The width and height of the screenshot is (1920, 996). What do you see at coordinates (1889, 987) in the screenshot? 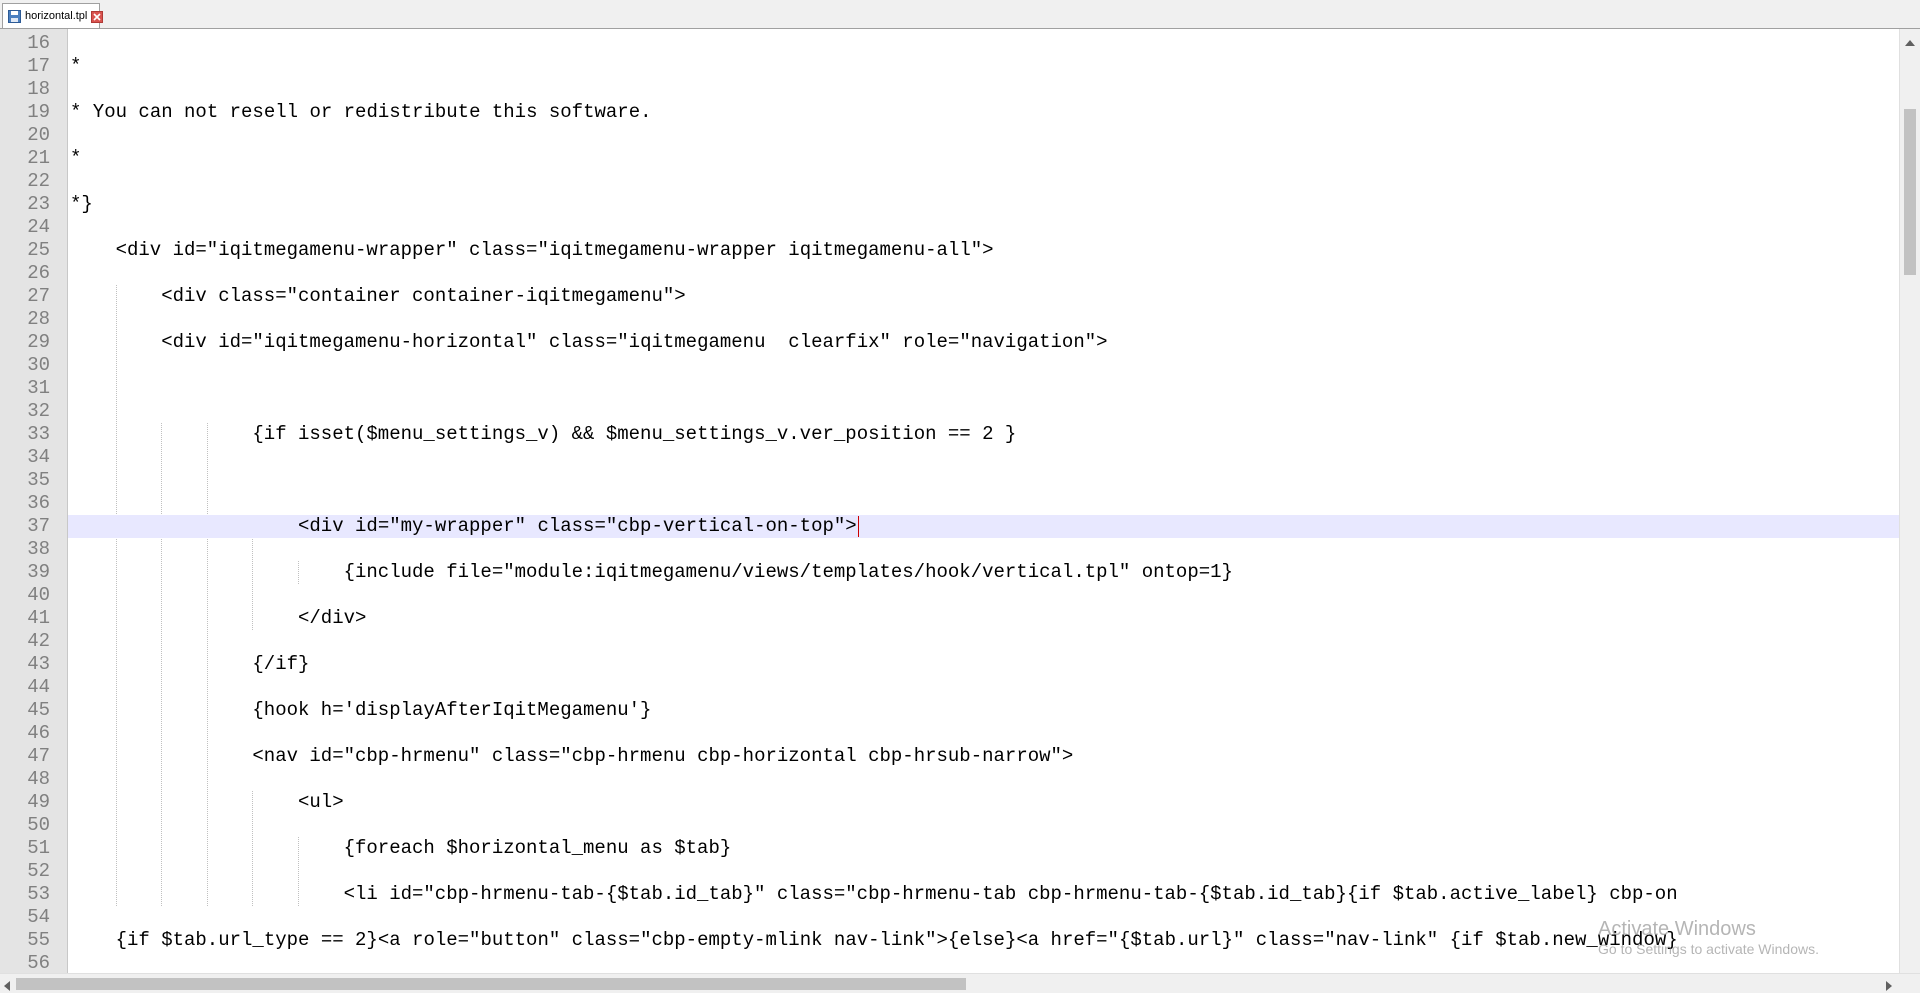
I see `scroll-right-icon` at bounding box center [1889, 987].